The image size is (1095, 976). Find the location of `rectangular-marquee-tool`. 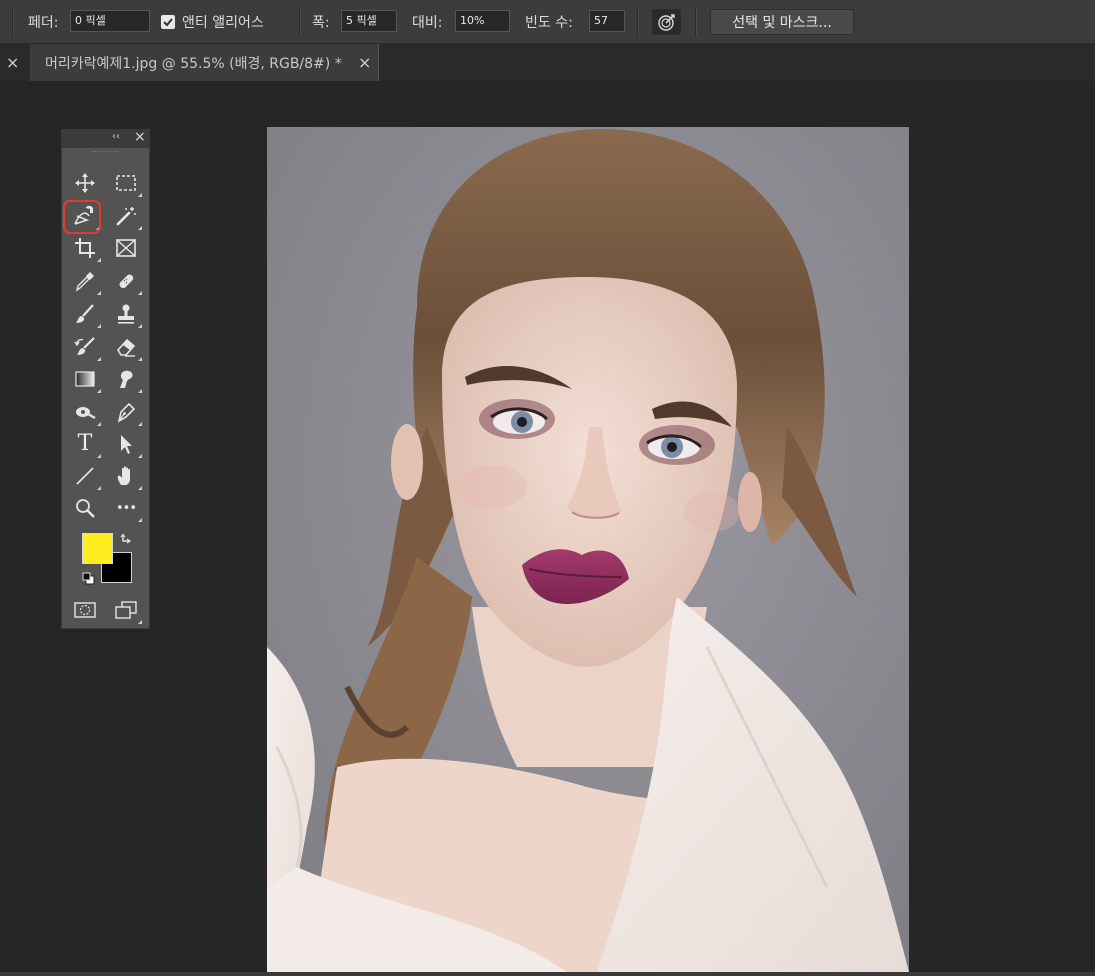

rectangular-marquee-tool is located at coordinates (127, 183).